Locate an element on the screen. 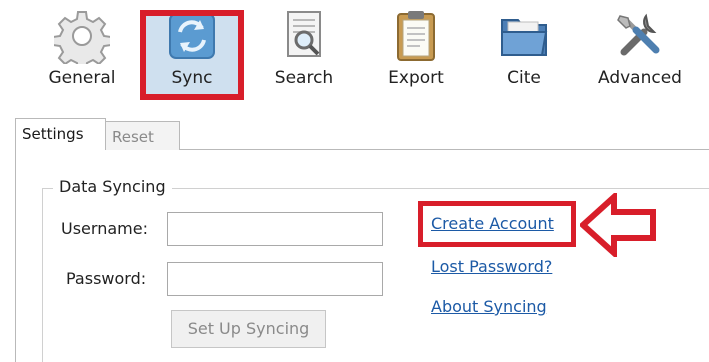 This screenshot has width=709, height=362. toolbar-cite-label: Cite is located at coordinates (524, 78).